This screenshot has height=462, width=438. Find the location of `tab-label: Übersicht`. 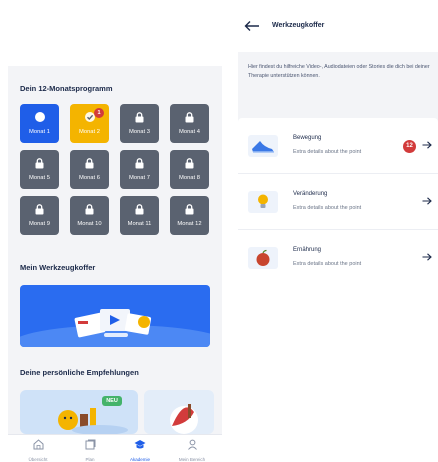

tab-label: Übersicht is located at coordinates (38, 459).